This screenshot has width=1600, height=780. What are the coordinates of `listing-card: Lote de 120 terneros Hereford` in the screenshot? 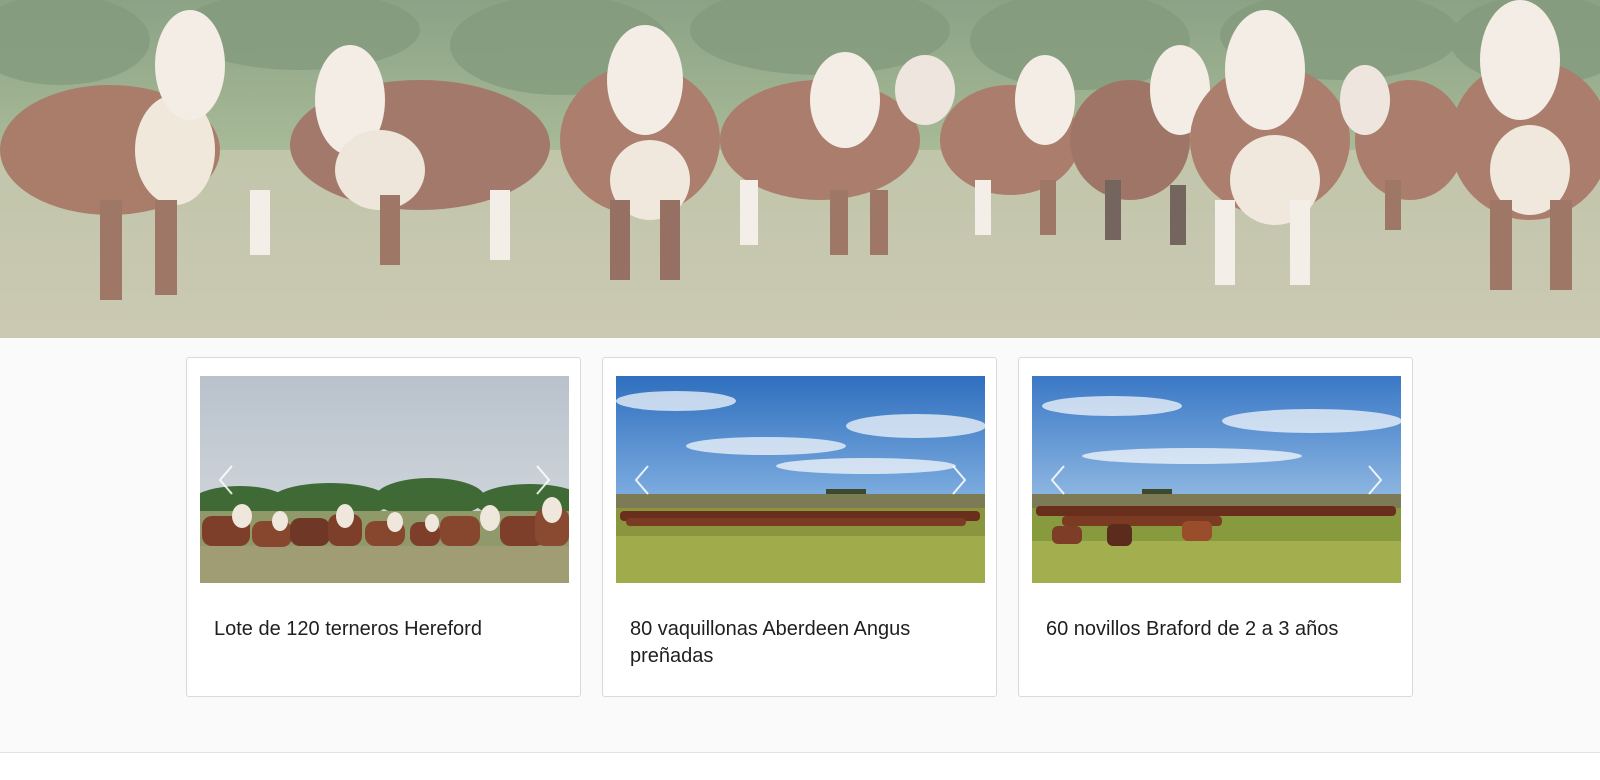 It's located at (383, 527).